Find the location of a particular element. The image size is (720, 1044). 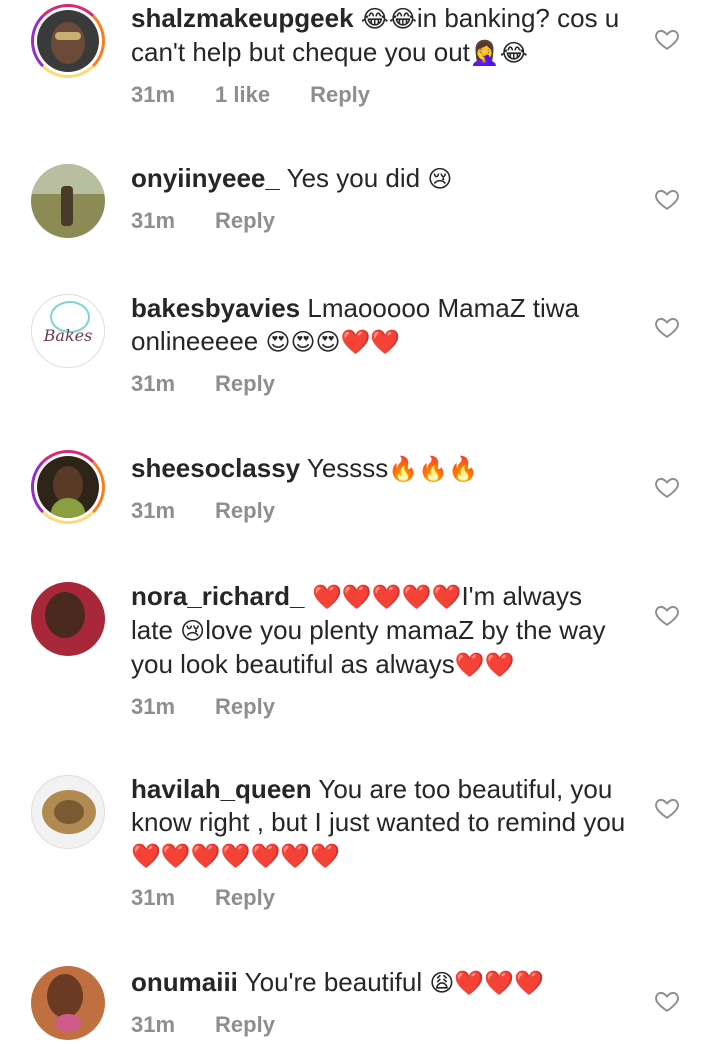

username: bakesbyavies is located at coordinates (215, 308).